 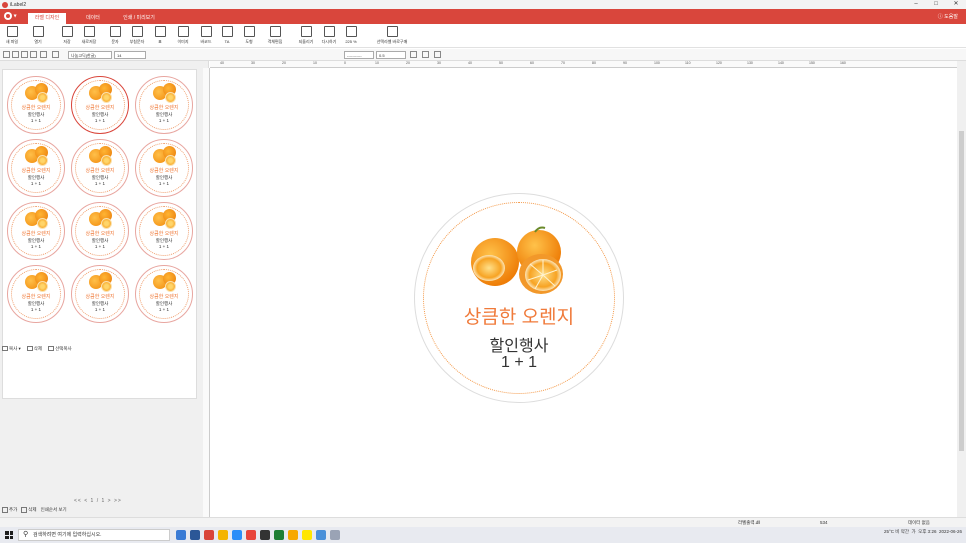 What do you see at coordinates (275, 36) in the screenshot?
I see `object-edit-button: 객체편집` at bounding box center [275, 36].